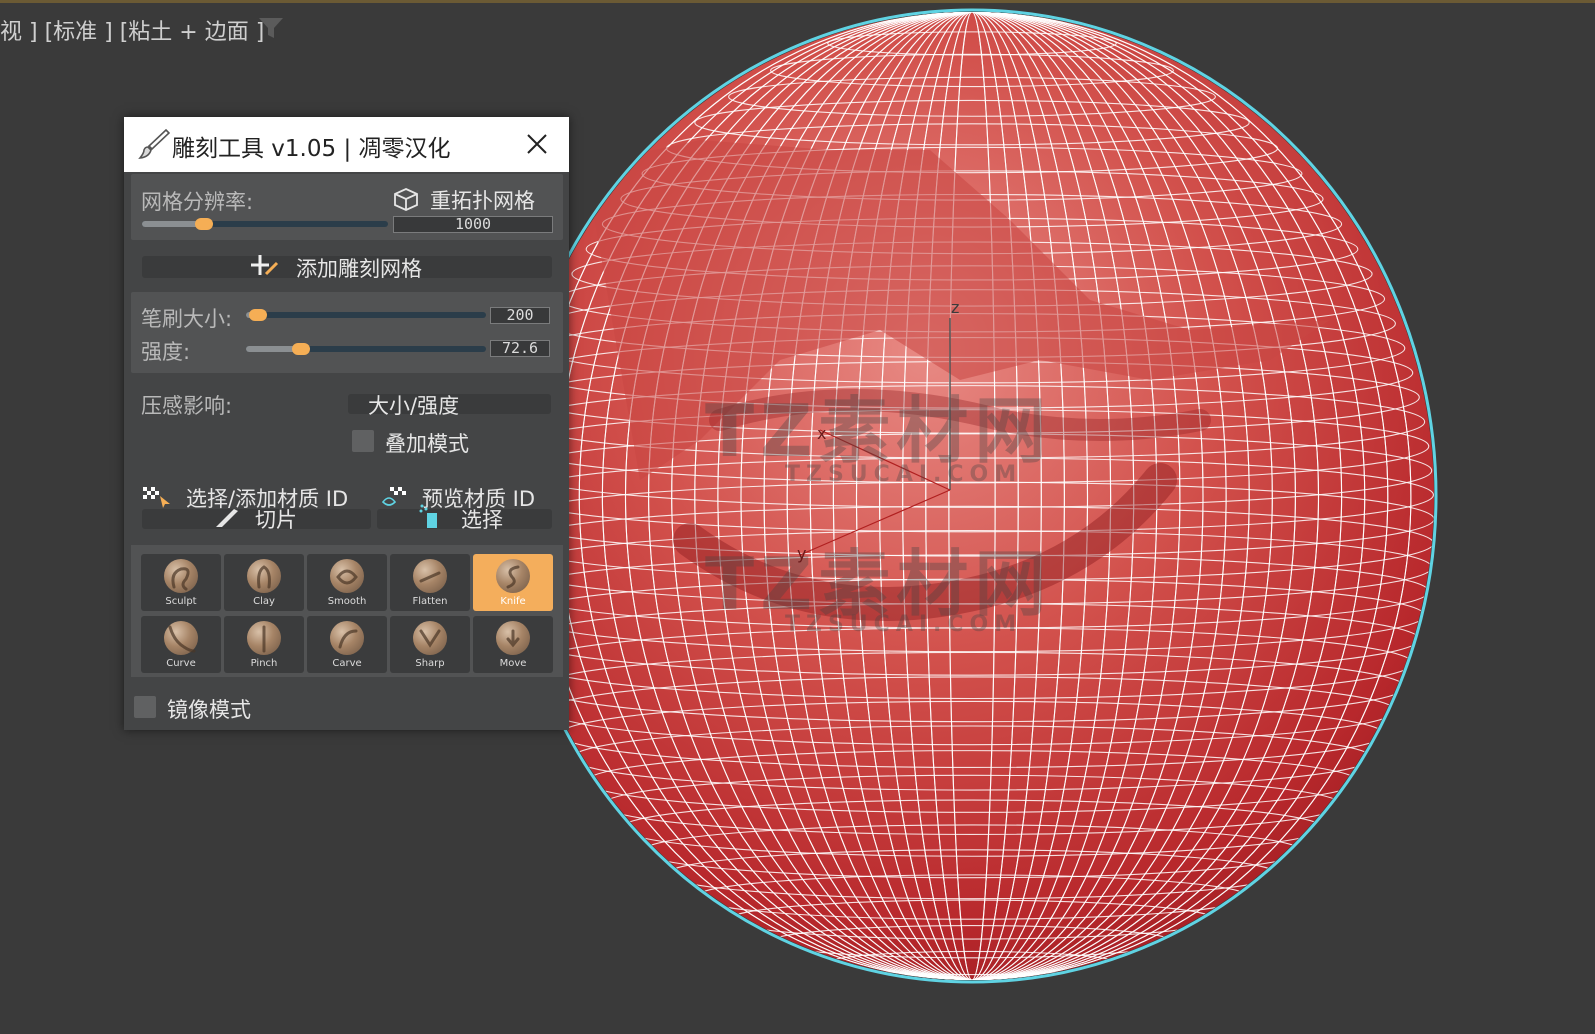 Image resolution: width=1595 pixels, height=1034 pixels. Describe the element at coordinates (301, 349) in the screenshot. I see `strength-slider-thumb` at that location.